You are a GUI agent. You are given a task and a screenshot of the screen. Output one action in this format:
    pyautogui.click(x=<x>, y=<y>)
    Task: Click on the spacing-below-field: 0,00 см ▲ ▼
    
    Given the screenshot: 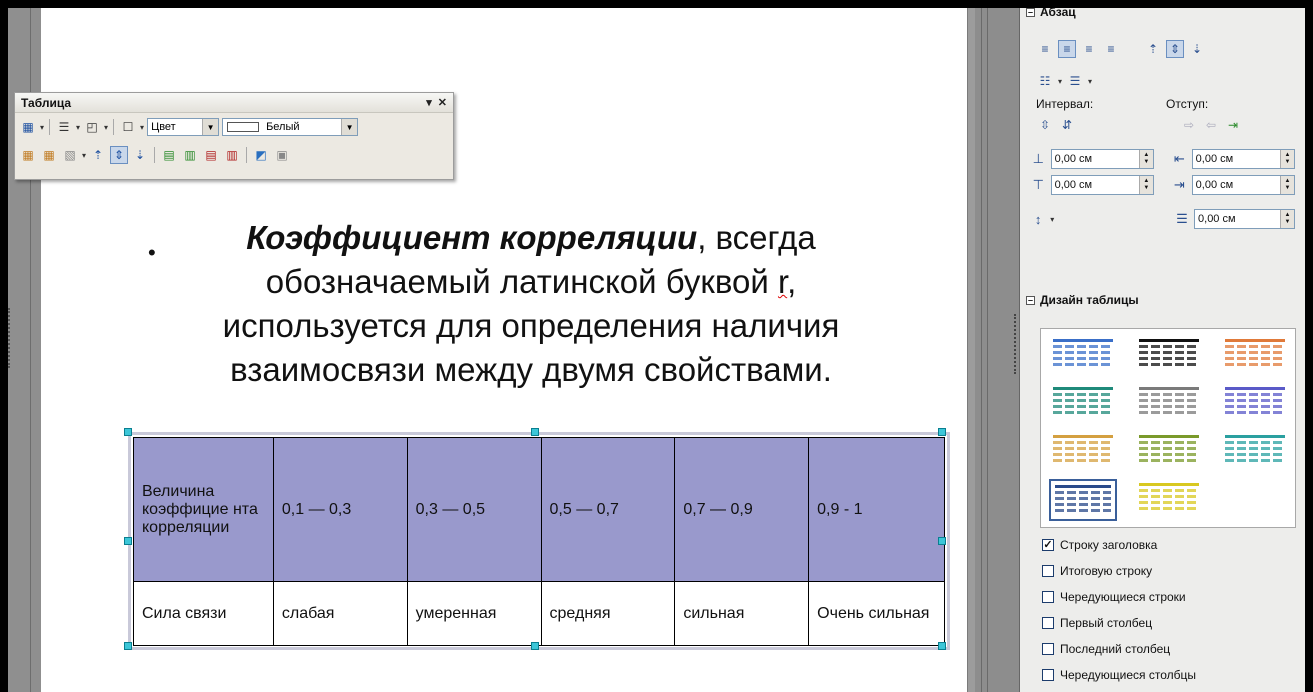 What is the action you would take?
    pyautogui.click(x=1102, y=185)
    